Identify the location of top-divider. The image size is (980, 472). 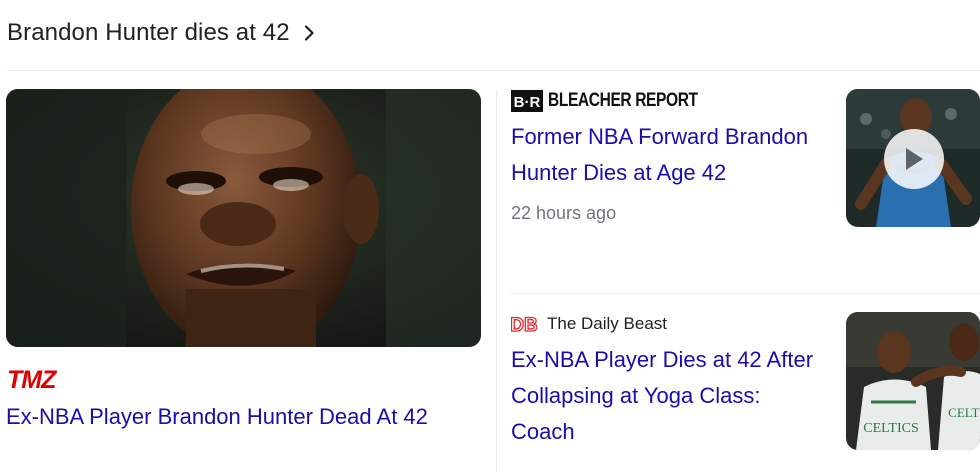
(493, 70).